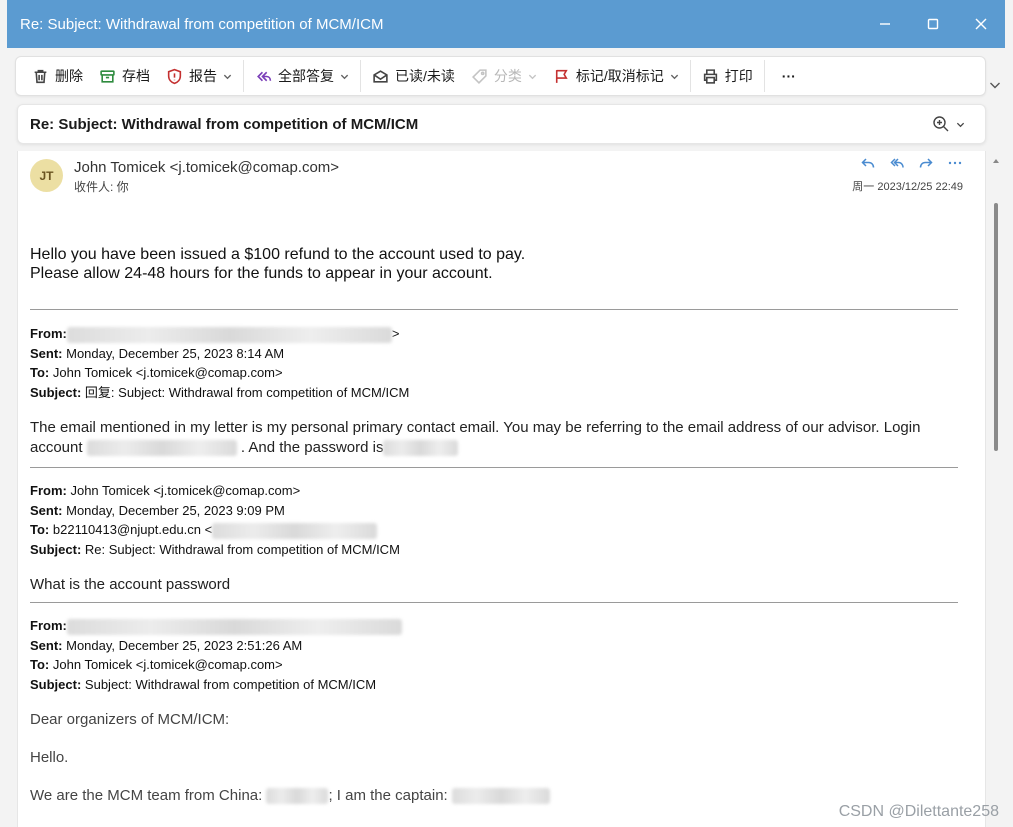  I want to click on tag-icon, so click(479, 76).